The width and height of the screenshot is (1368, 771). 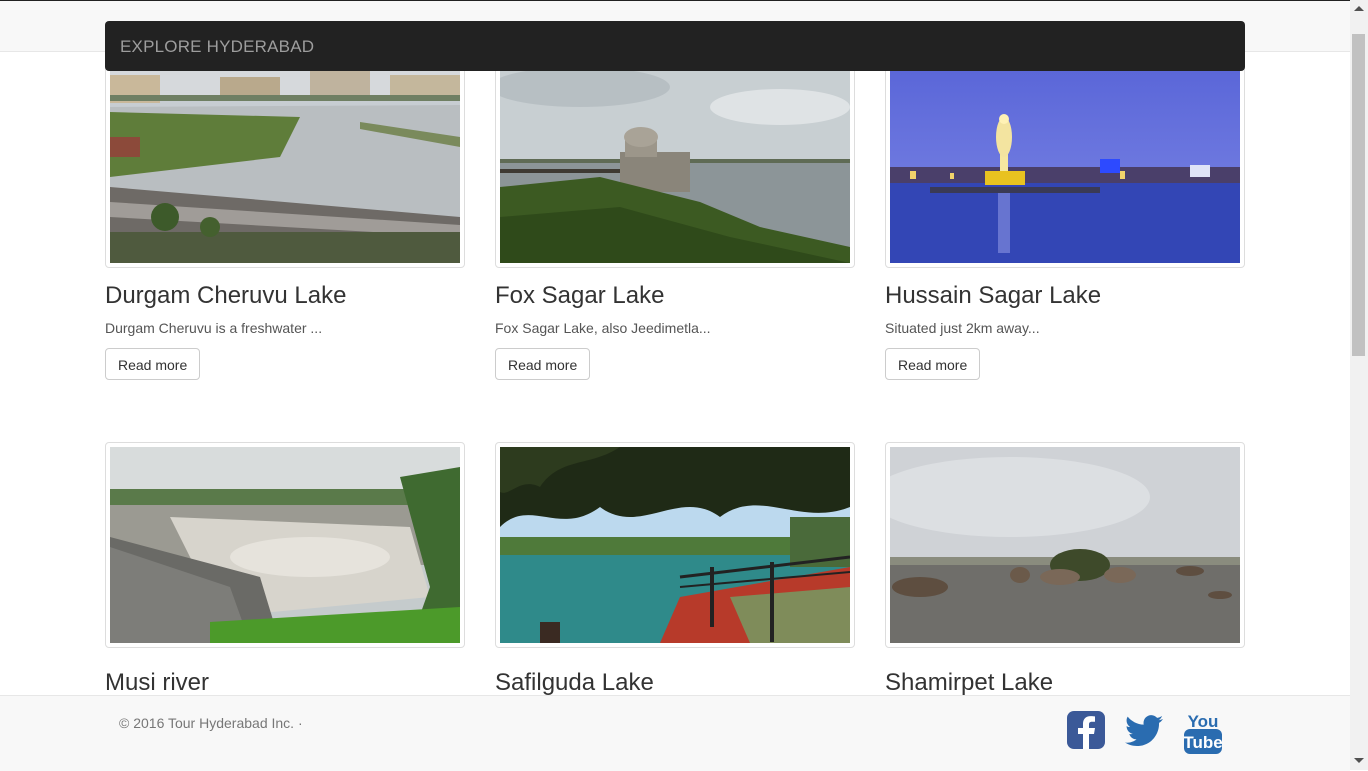 I want to click on scrollbar, so click(x=1359, y=385).